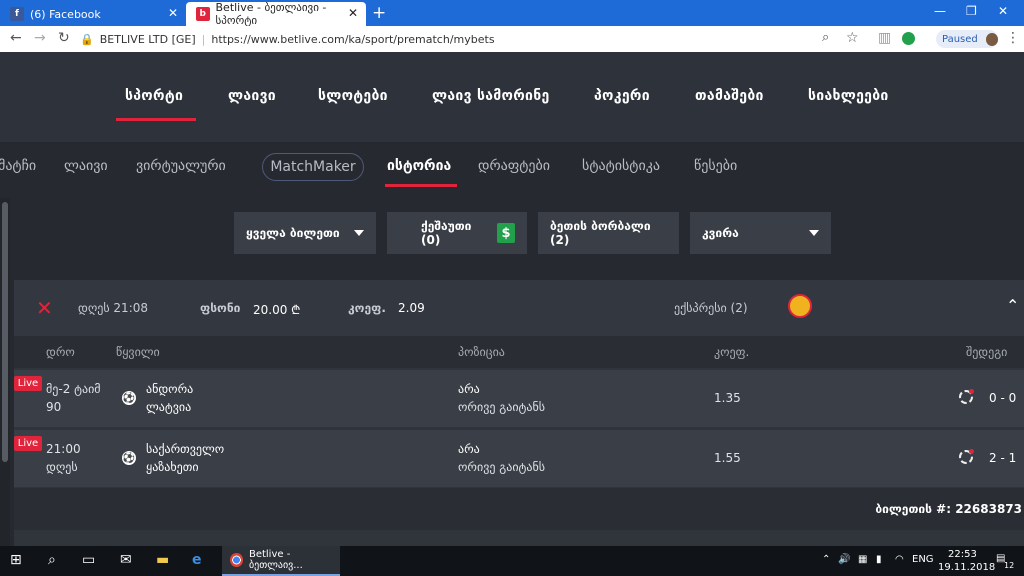  I want to click on grammarly-icon, so click(908, 38).